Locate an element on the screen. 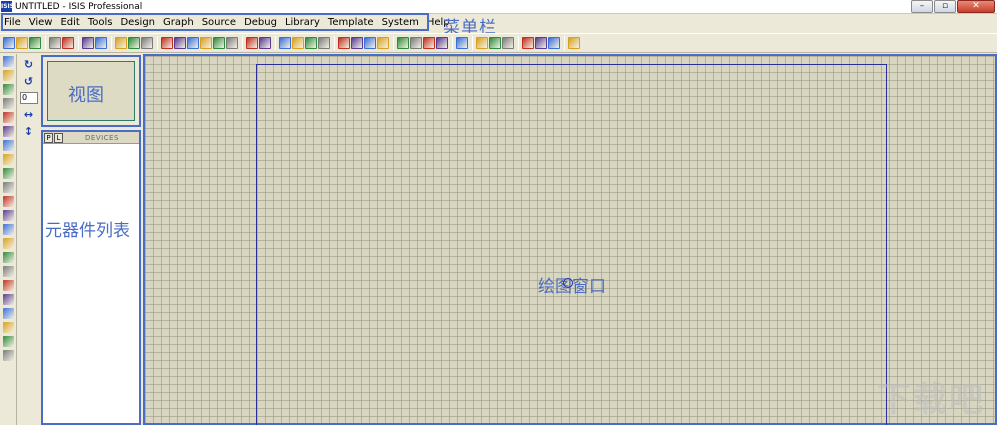  menu-system: System is located at coordinates (400, 23).